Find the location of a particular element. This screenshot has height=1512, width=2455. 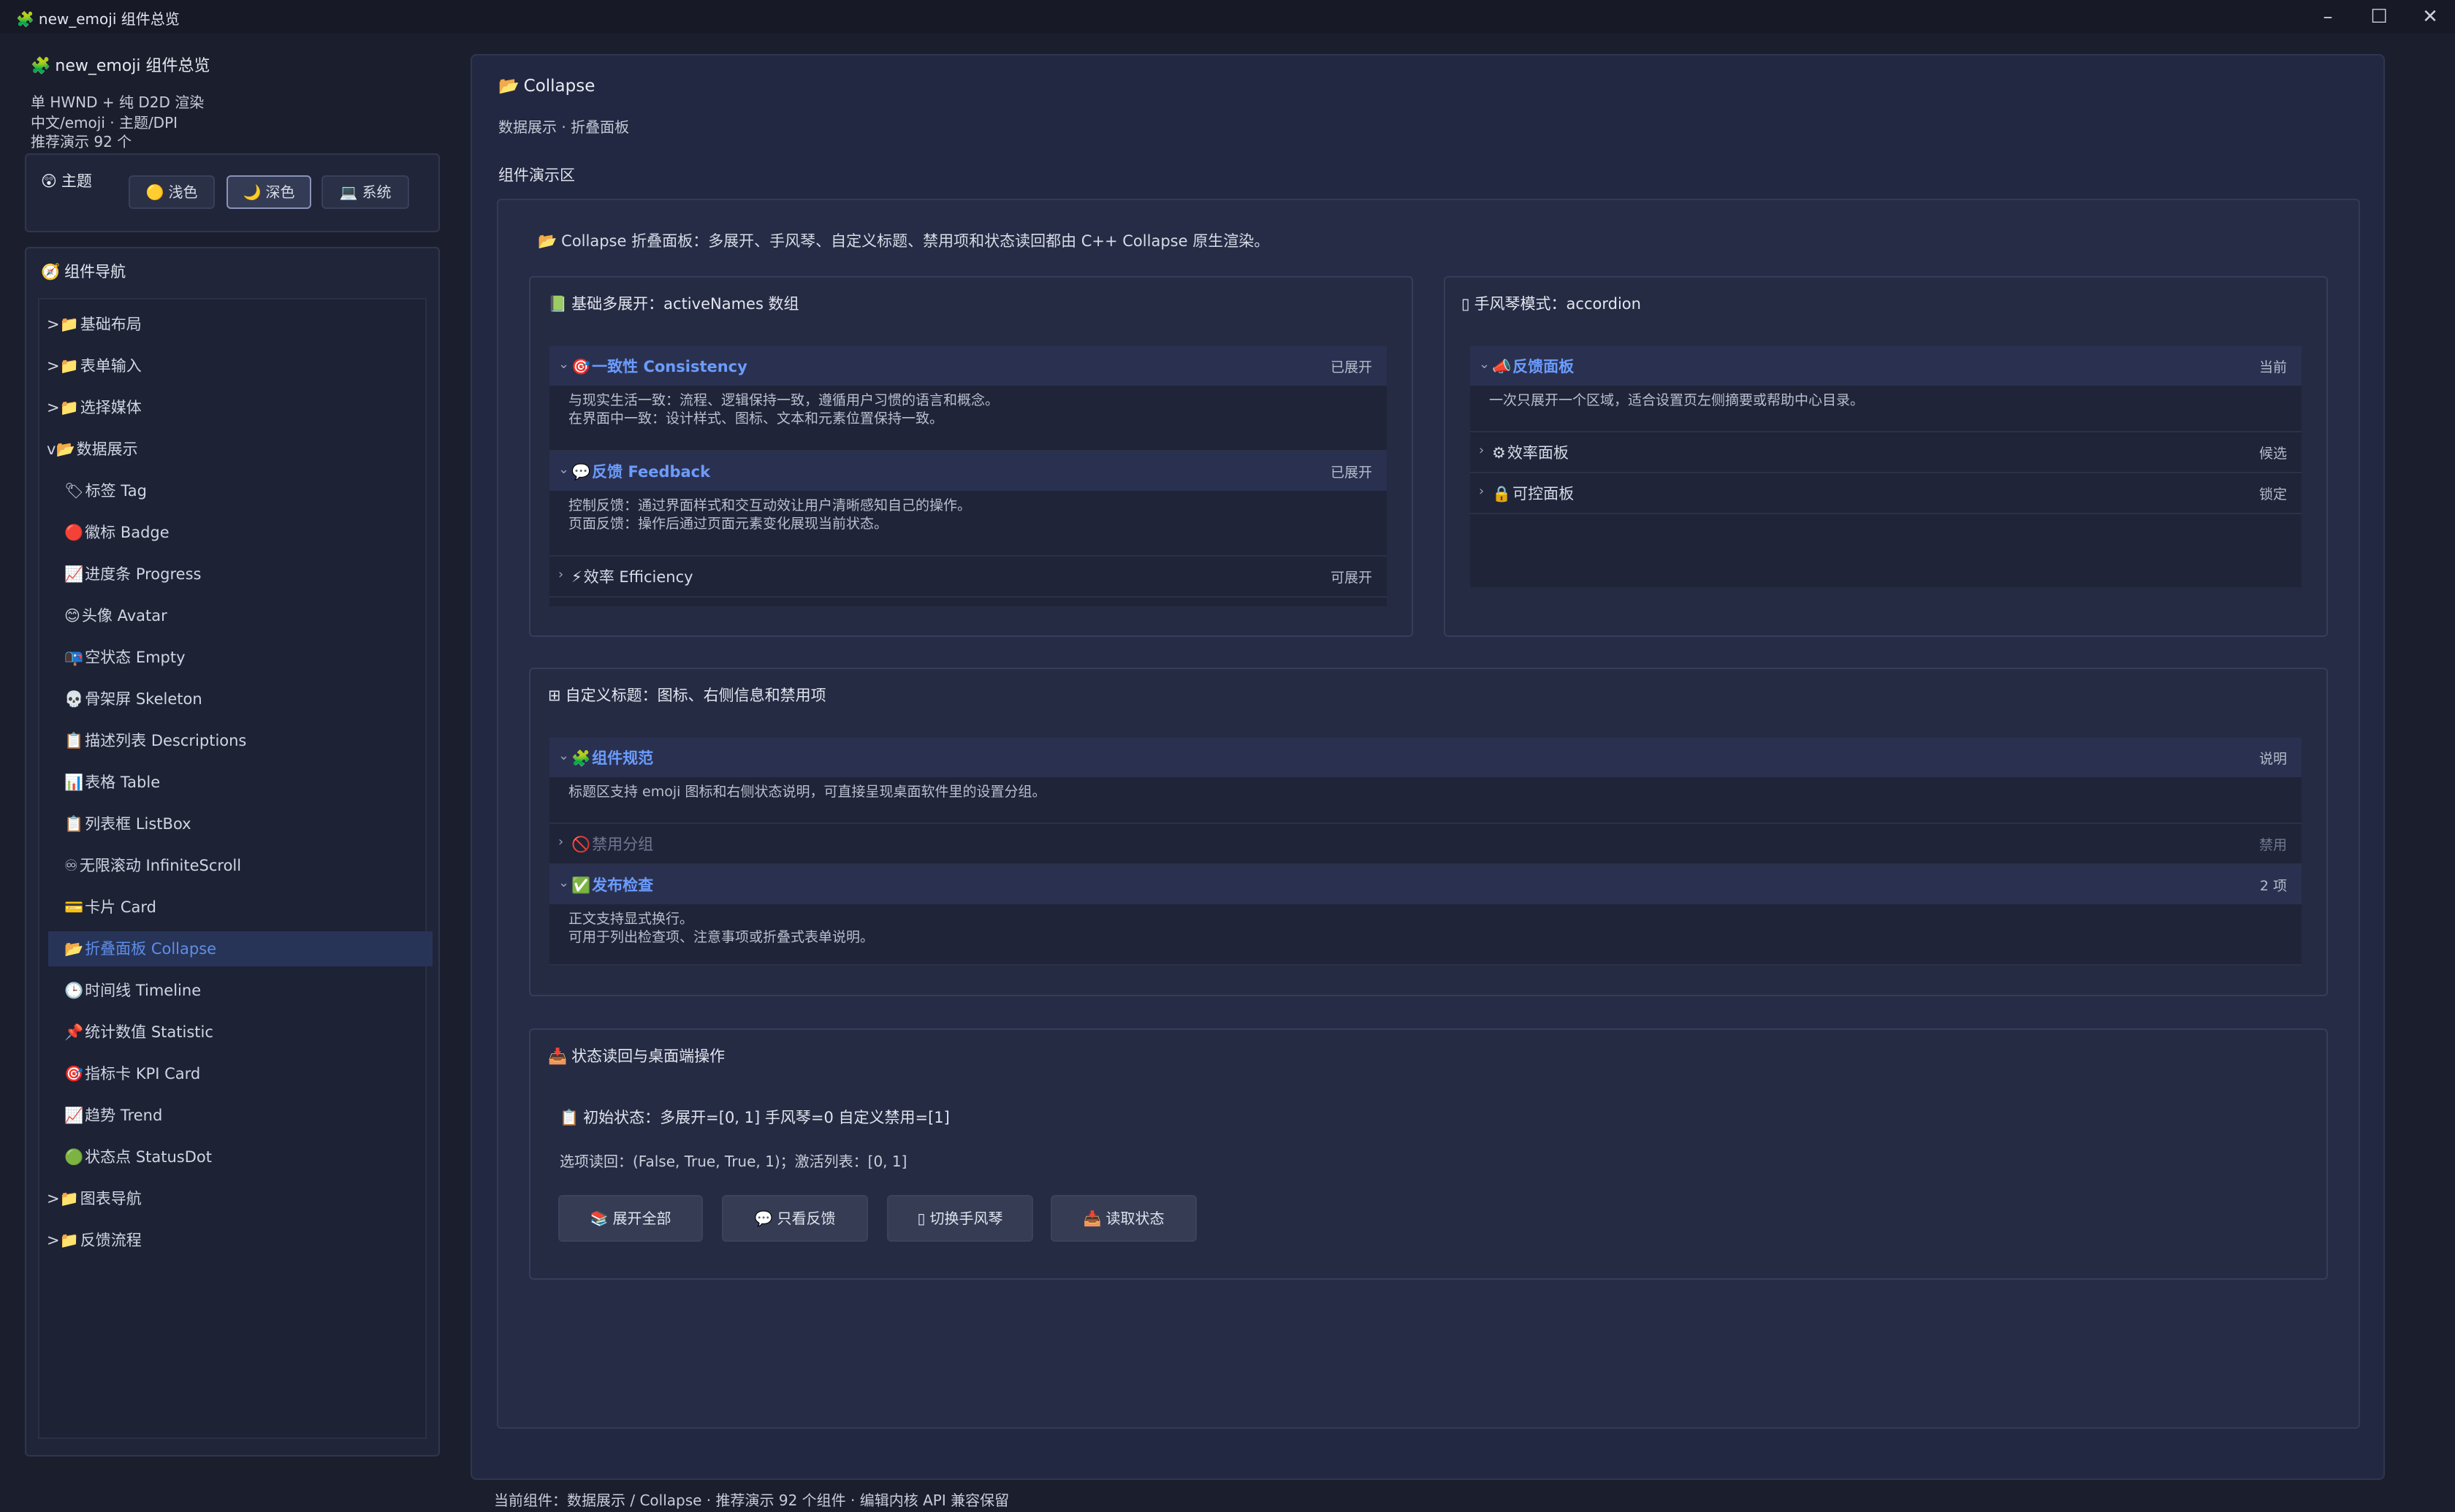

collapse-header: › ⚙效率面板 候选 is located at coordinates (1886, 452).